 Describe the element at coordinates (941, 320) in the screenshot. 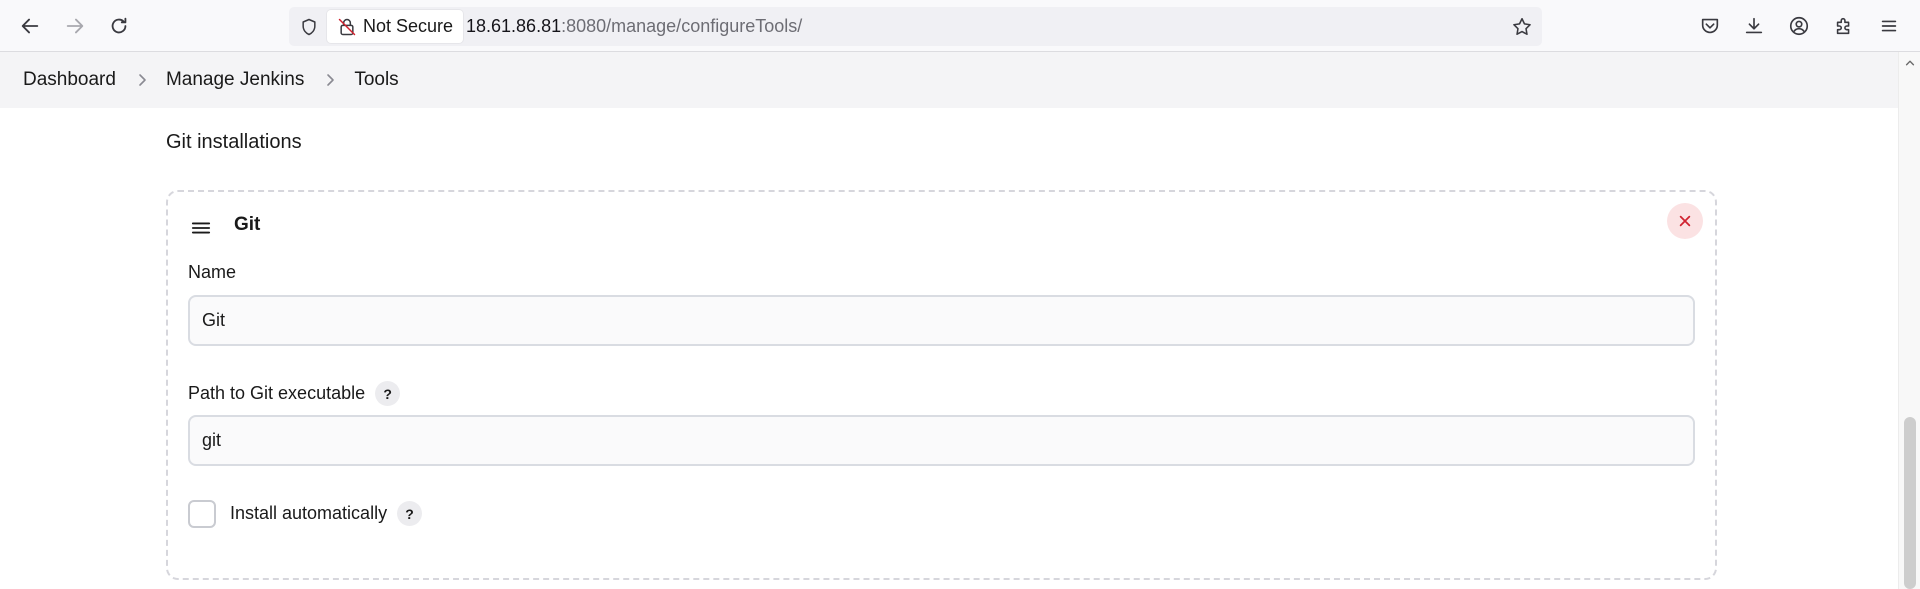

I see `name-input` at that location.